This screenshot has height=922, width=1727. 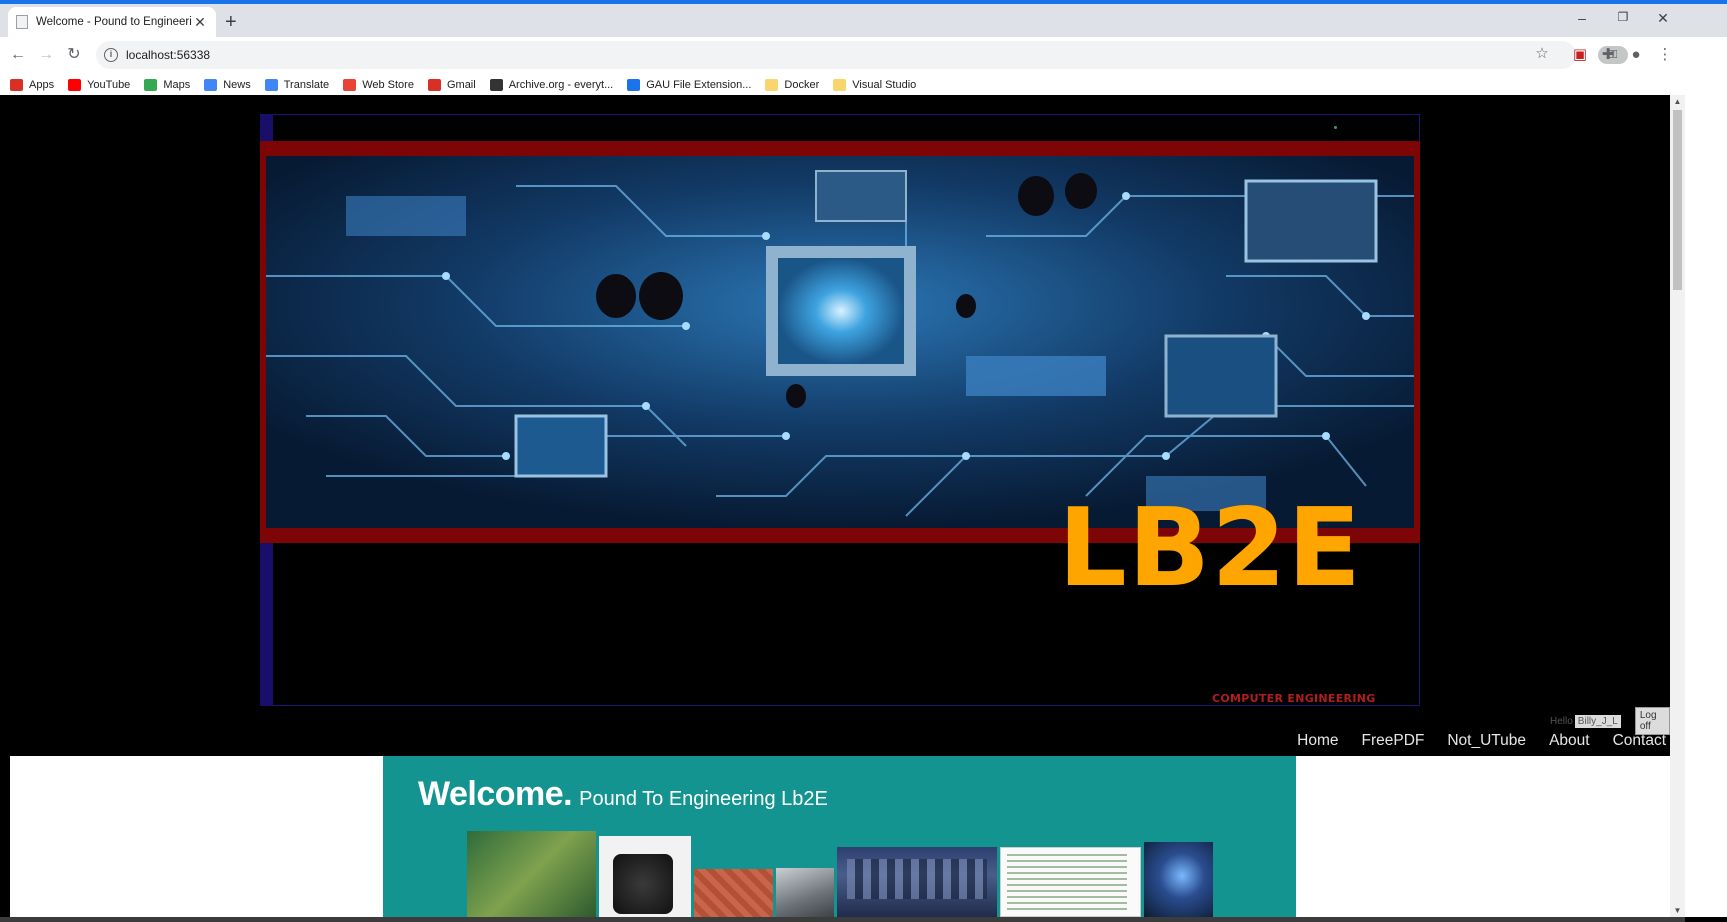 What do you see at coordinates (495, 794) in the screenshot?
I see `welcome-title: Welcome.` at bounding box center [495, 794].